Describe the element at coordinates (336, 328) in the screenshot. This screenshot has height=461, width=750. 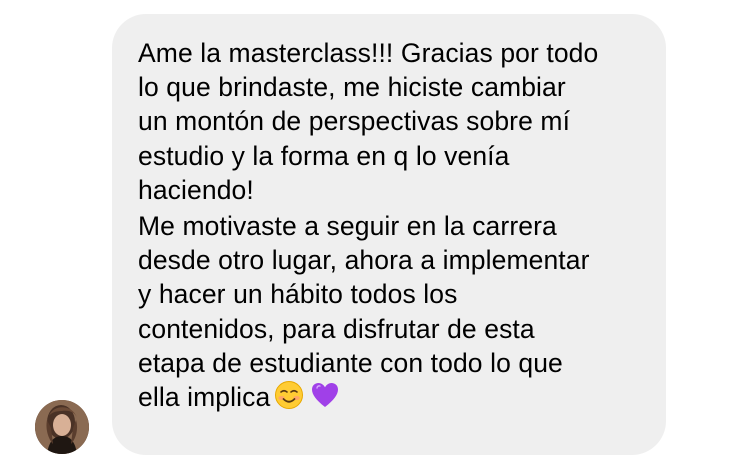
I see `message-line: contenidos, para disfrutar de esta` at that location.